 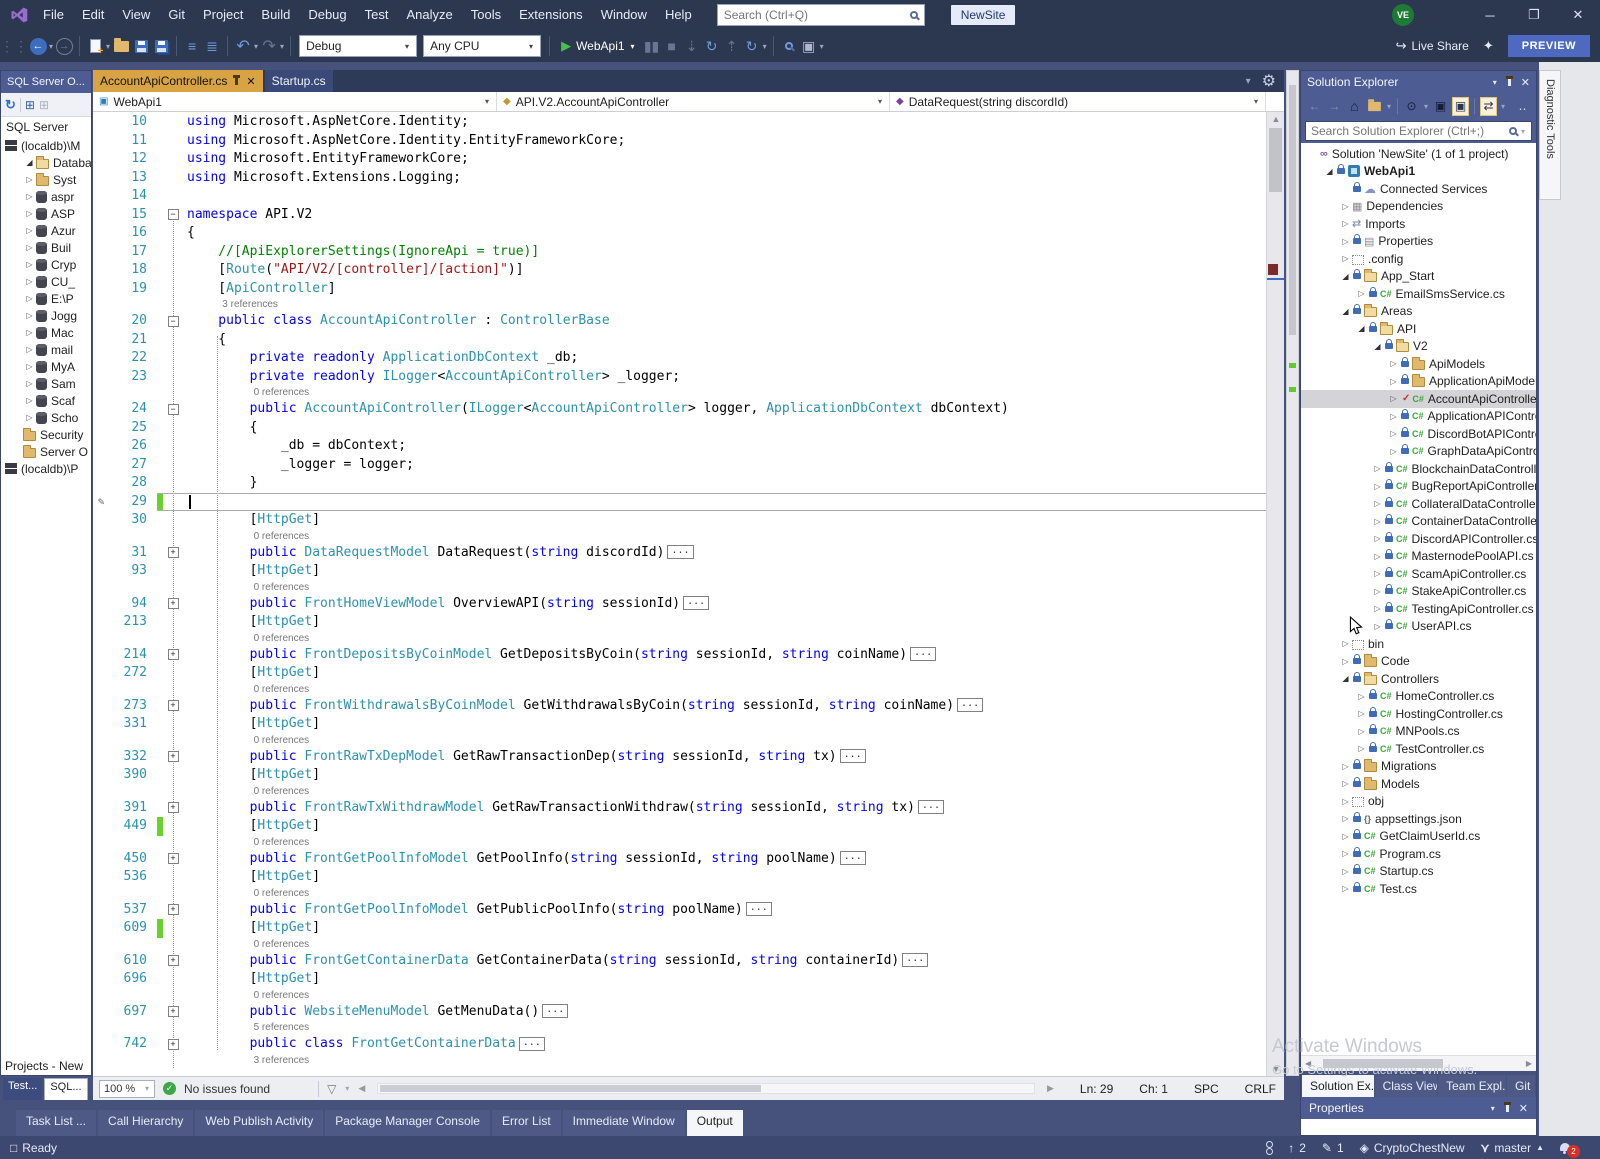 What do you see at coordinates (706, 1088) in the screenshot?
I see `editor-horizontal-scrollbar` at bounding box center [706, 1088].